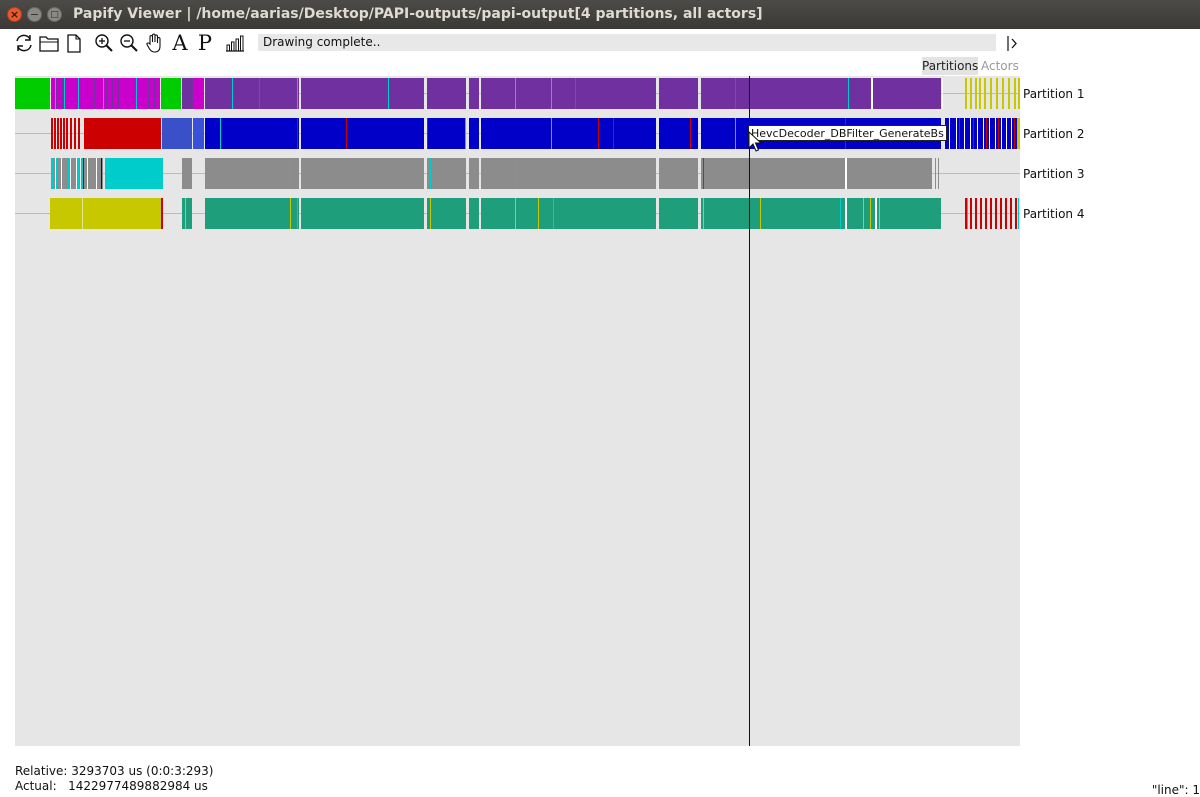  Describe the element at coordinates (180, 43) in the screenshot. I see `actors-toggle-icon: A` at that location.